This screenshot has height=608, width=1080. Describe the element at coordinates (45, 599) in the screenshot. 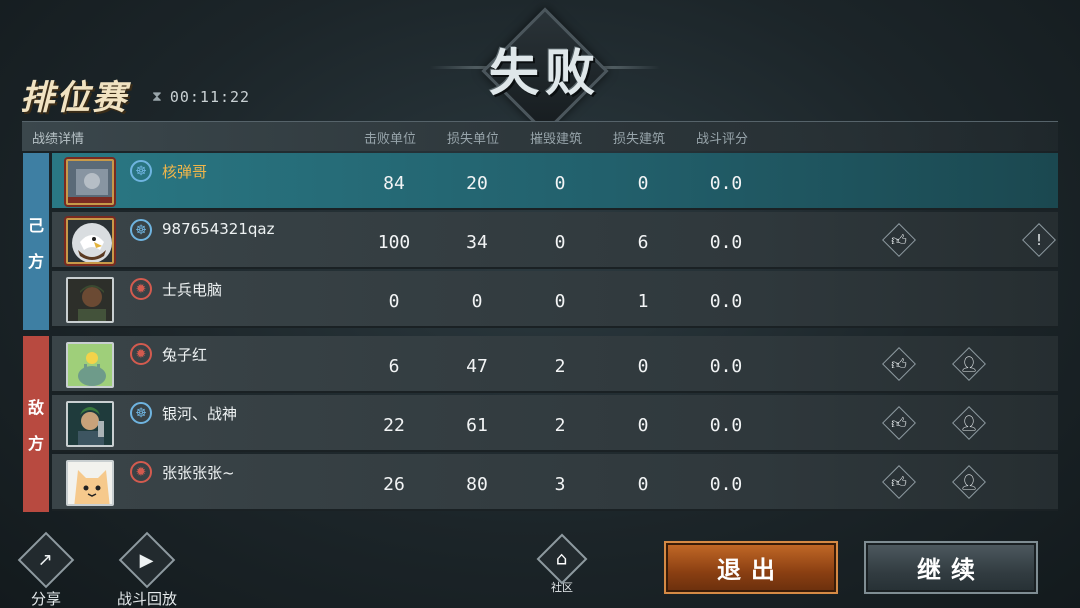

I see `share-label: 分享` at that location.